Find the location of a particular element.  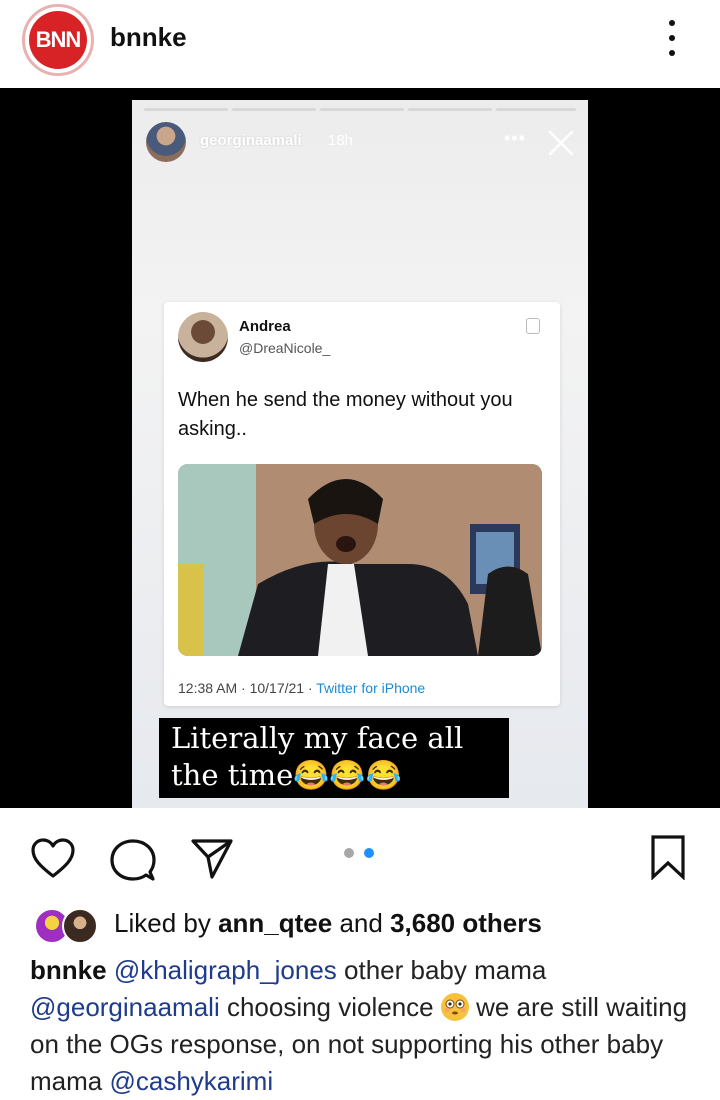

liker-username: ann_qtee is located at coordinates (275, 923).